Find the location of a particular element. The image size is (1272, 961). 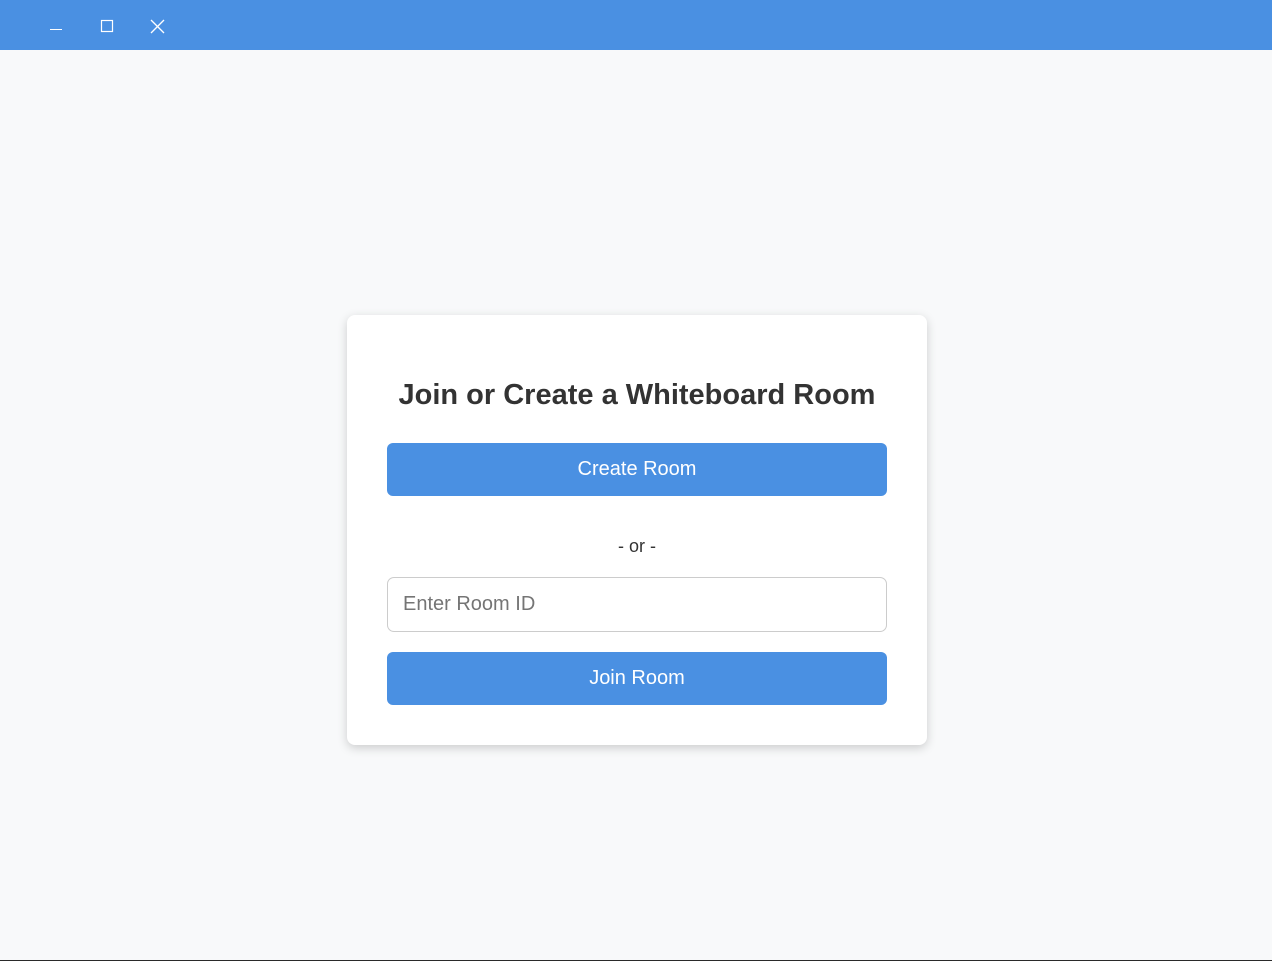

close-button is located at coordinates (157, 25).